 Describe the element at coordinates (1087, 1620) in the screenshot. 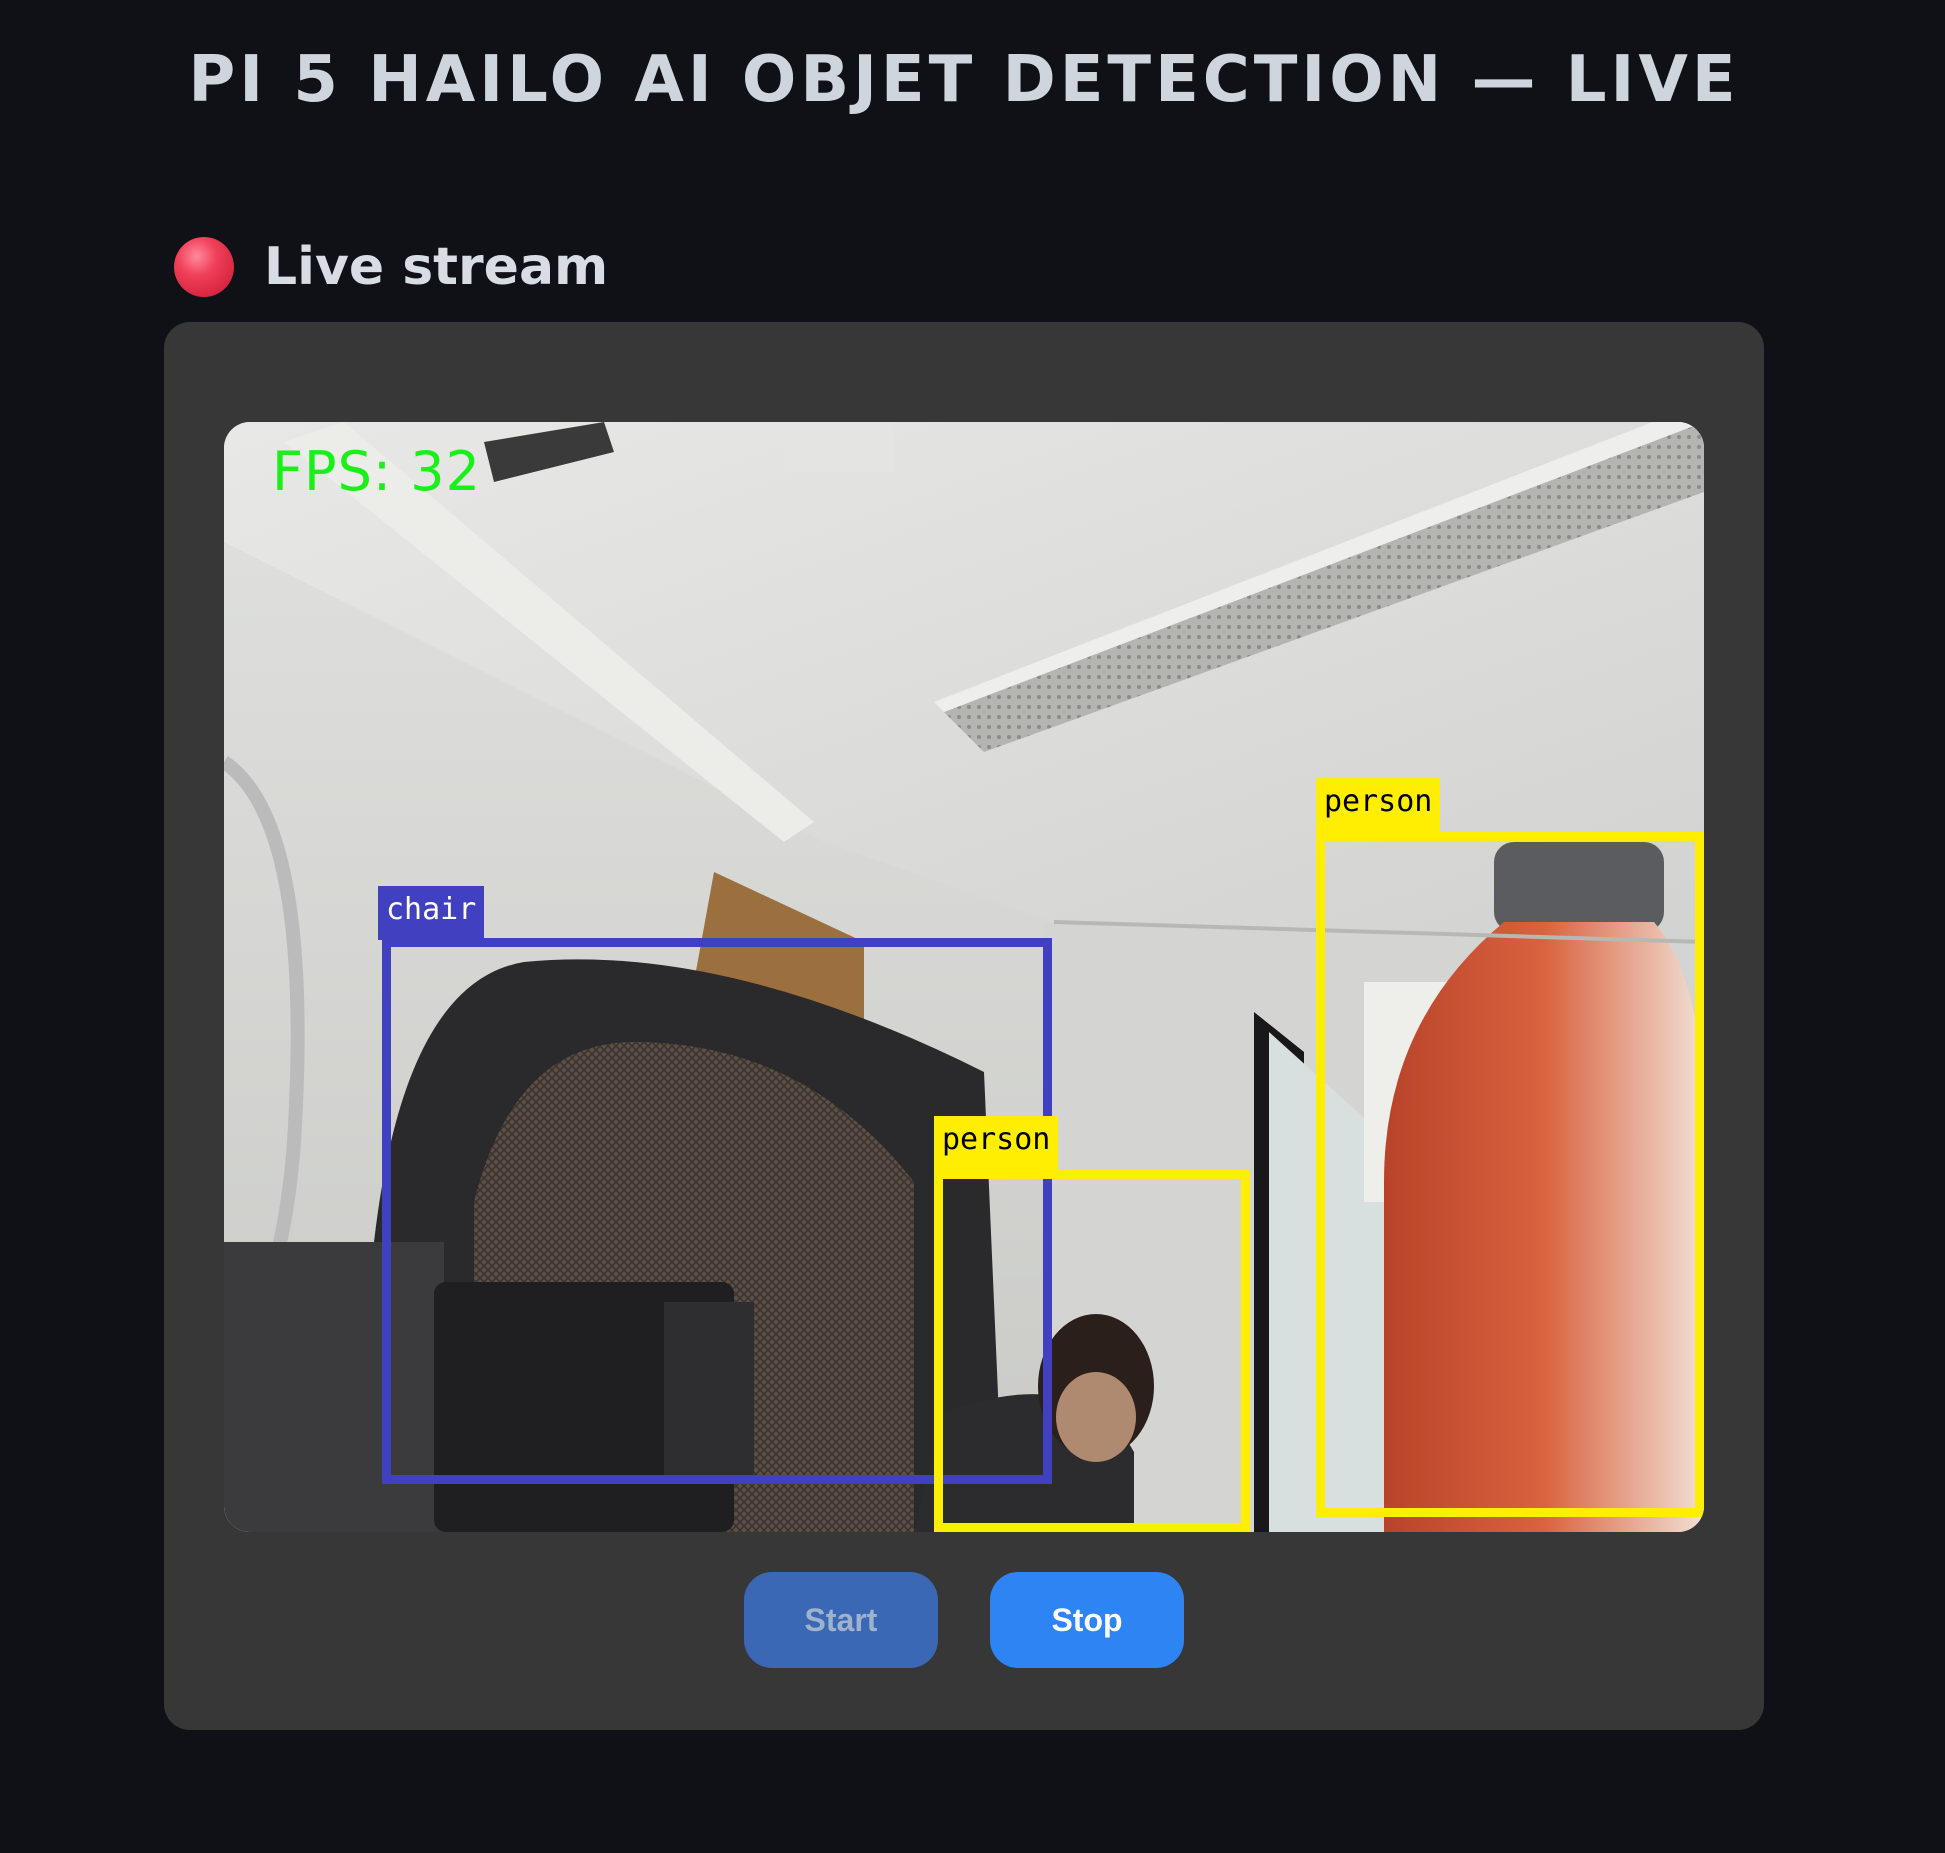

I see `stop-button: Stop` at that location.